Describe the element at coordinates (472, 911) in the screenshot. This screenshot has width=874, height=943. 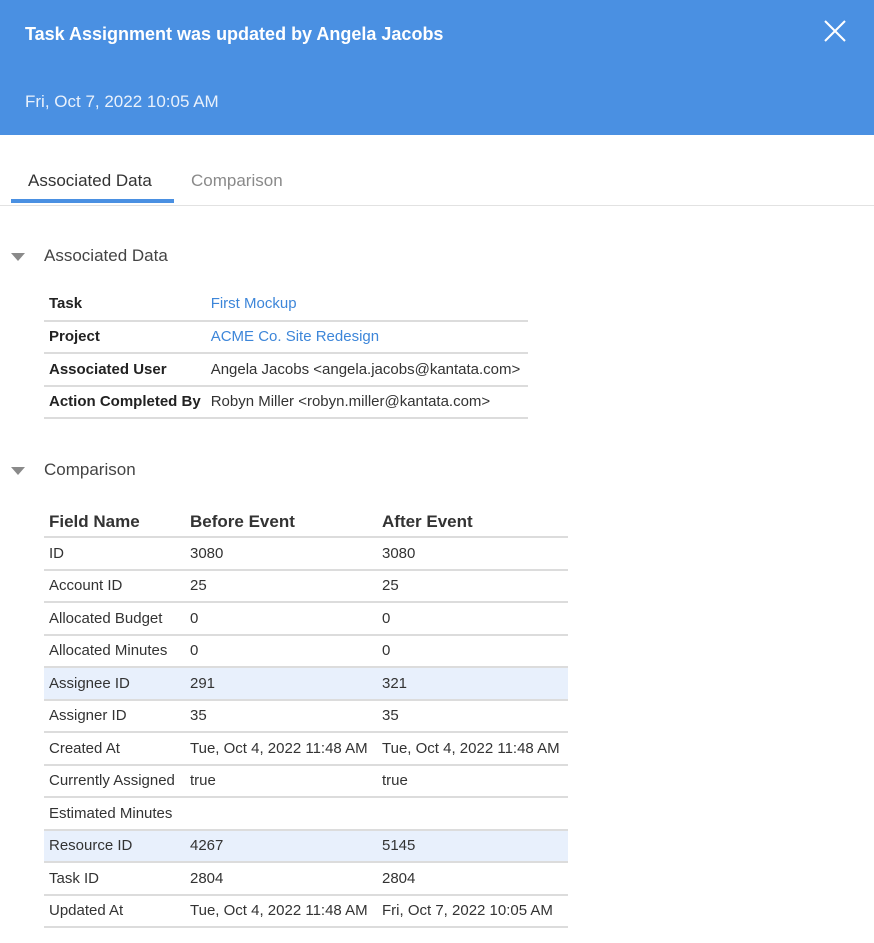
I see `after-value-cell: Fri, Oct 7, 2022 10:05 AM` at that location.